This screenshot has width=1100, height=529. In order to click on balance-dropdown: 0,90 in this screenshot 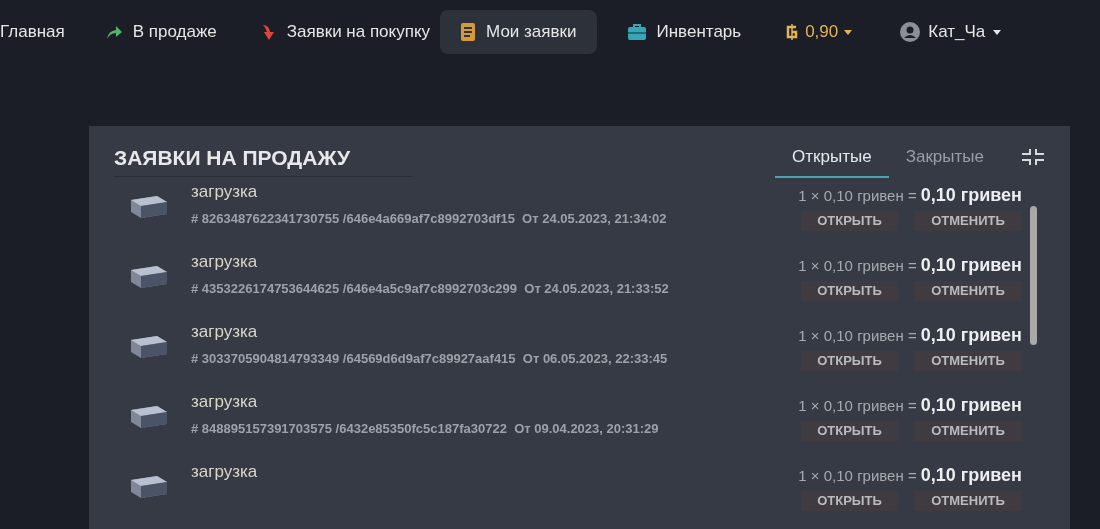, I will do `click(819, 32)`.